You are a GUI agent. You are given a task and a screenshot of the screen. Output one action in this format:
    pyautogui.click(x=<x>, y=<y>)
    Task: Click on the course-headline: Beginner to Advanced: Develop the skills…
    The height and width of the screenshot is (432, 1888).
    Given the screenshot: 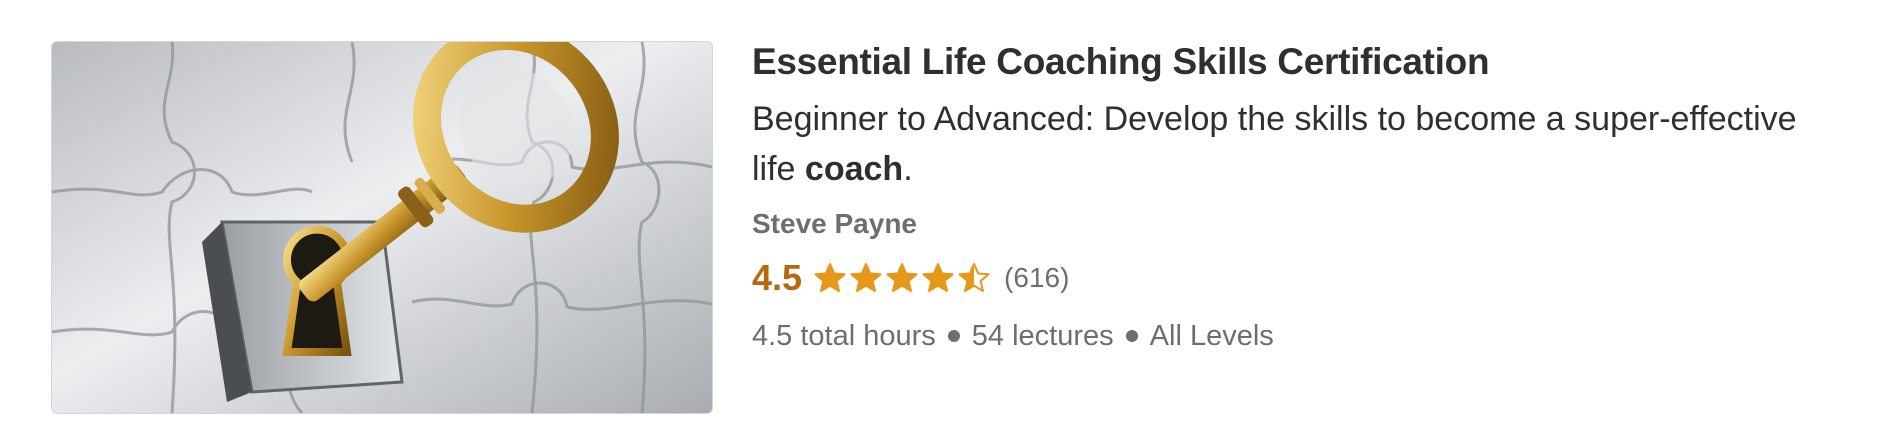 What is the action you would take?
    pyautogui.click(x=1292, y=144)
    